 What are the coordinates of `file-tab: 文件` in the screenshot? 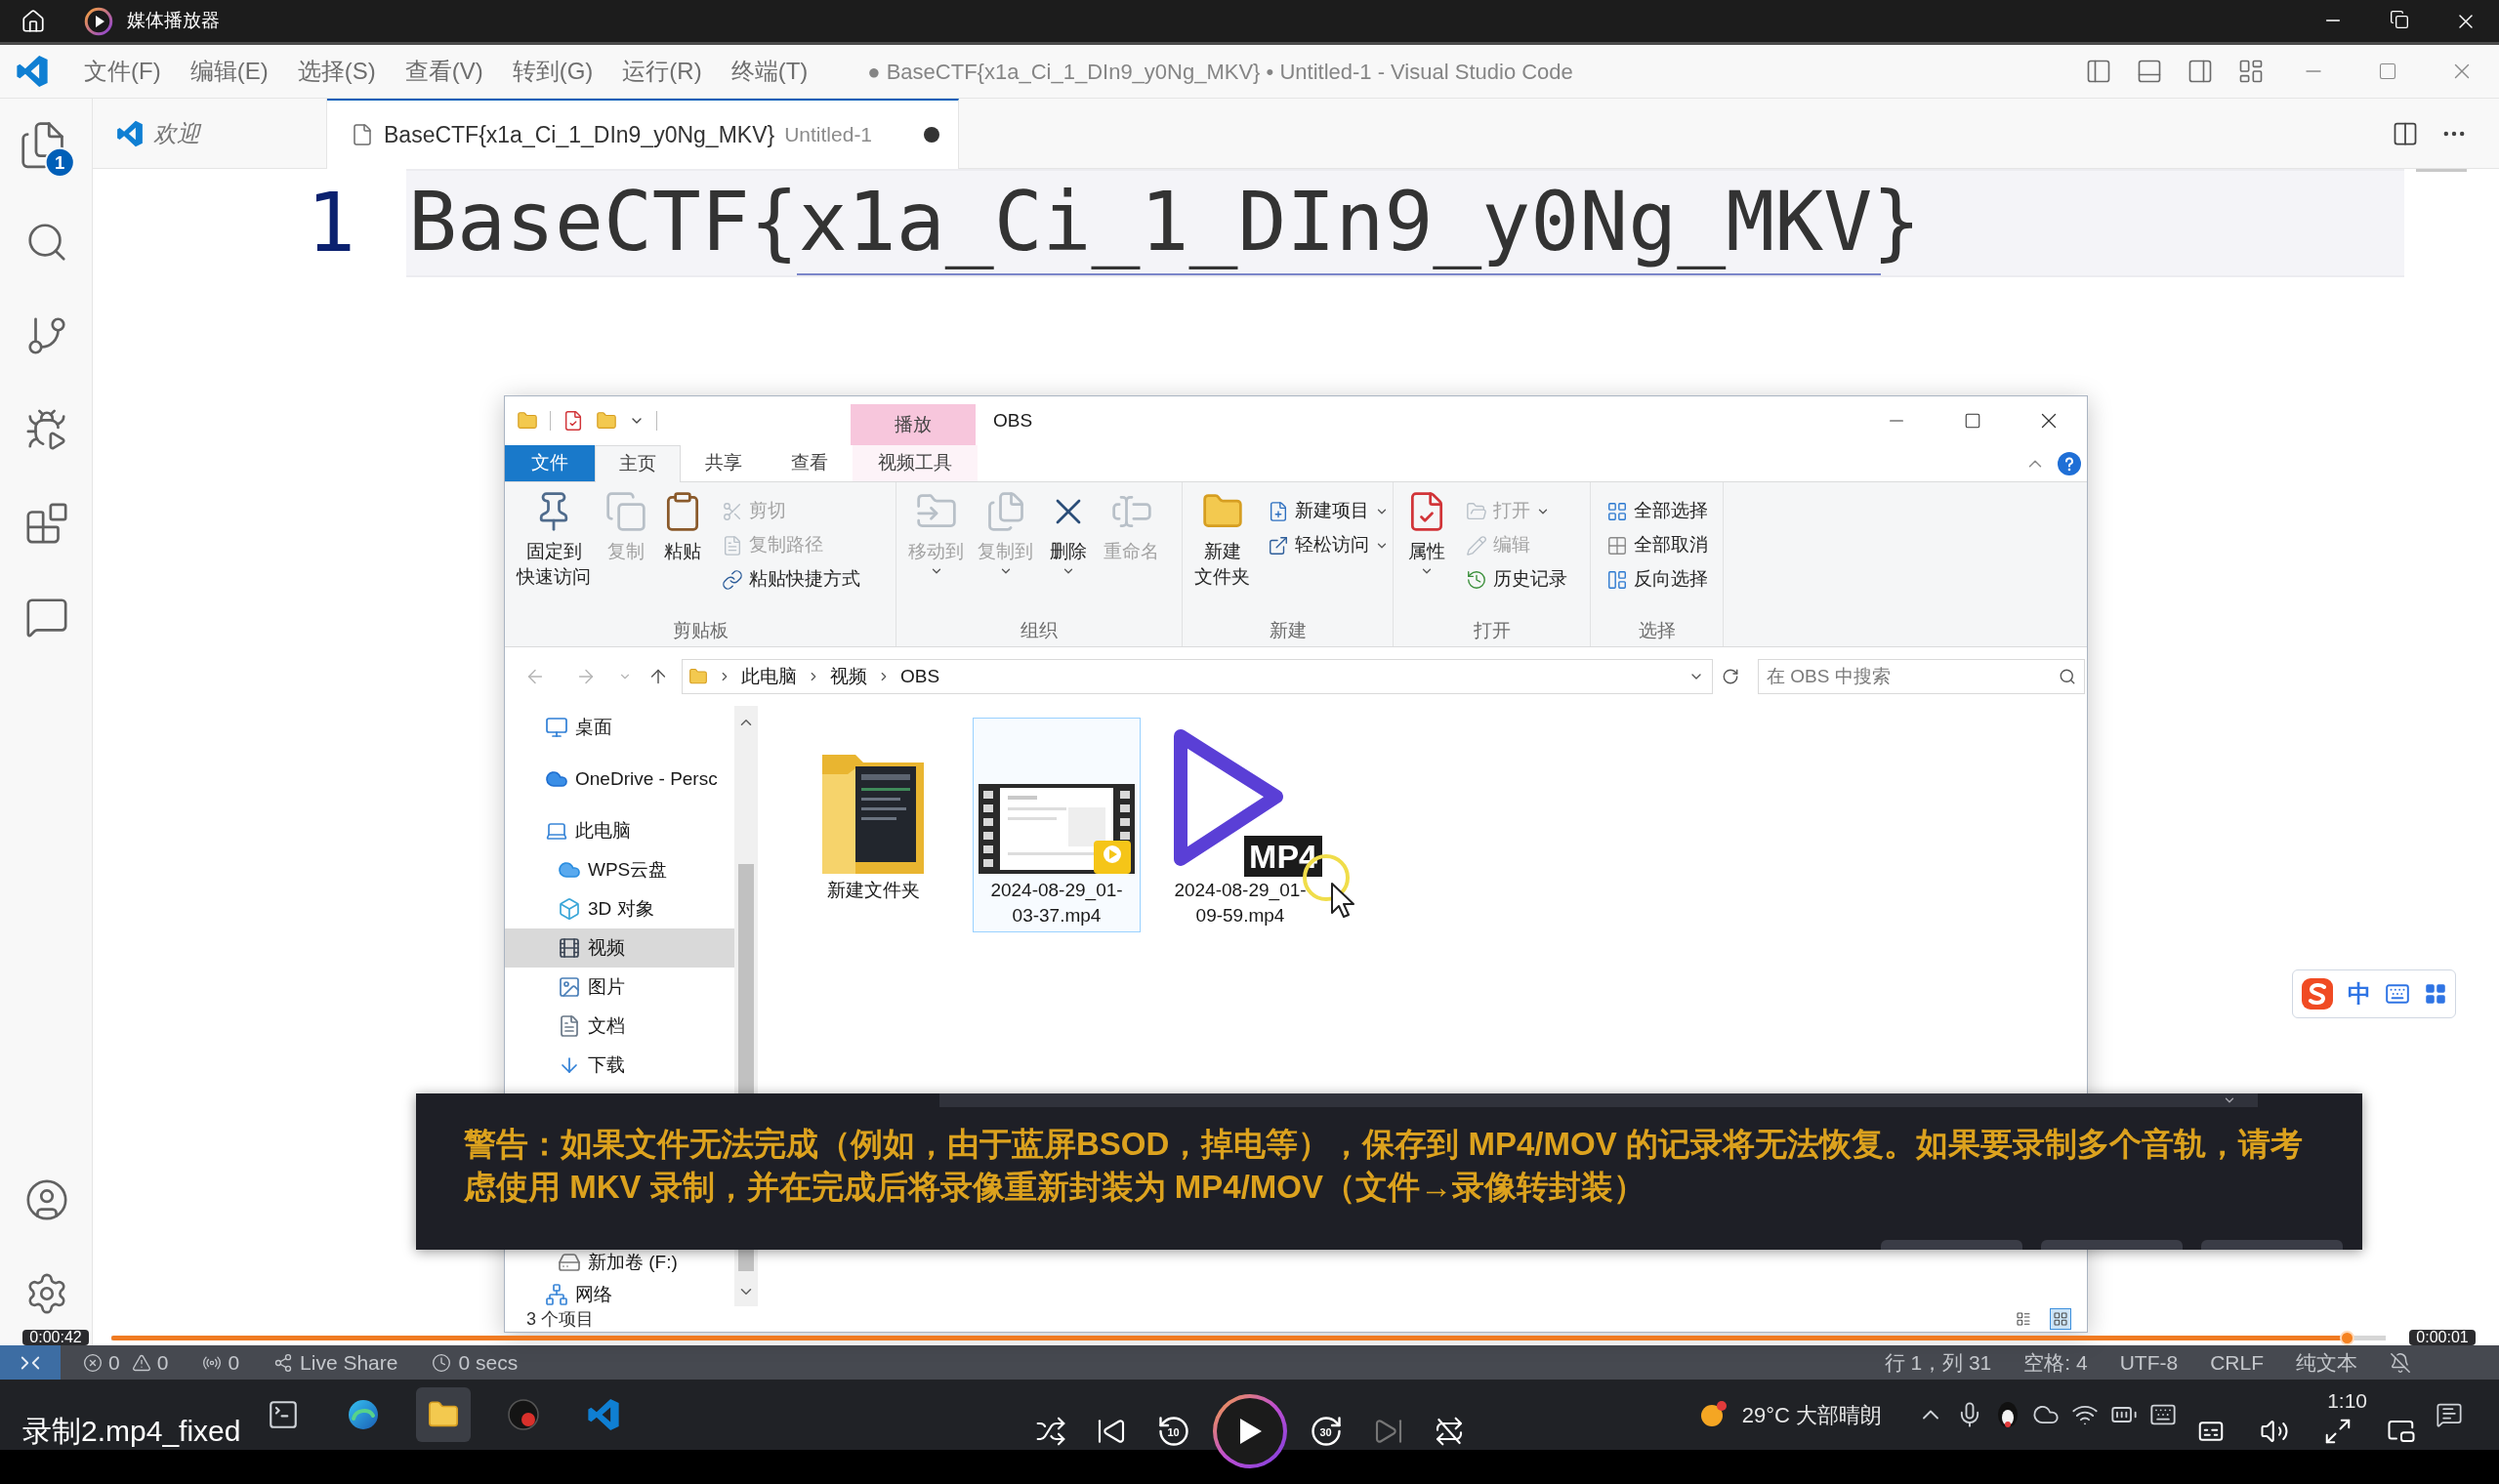 It's located at (550, 463).